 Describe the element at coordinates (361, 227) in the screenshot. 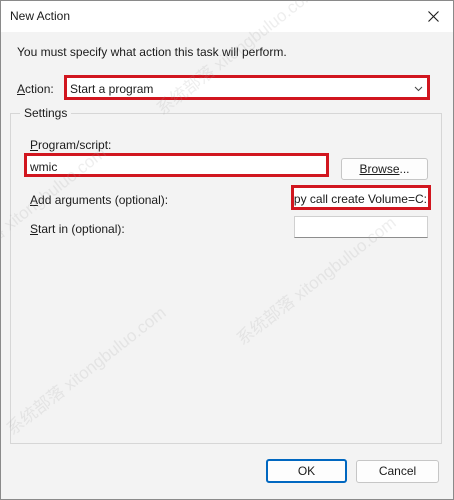

I see `start-in-input` at that location.